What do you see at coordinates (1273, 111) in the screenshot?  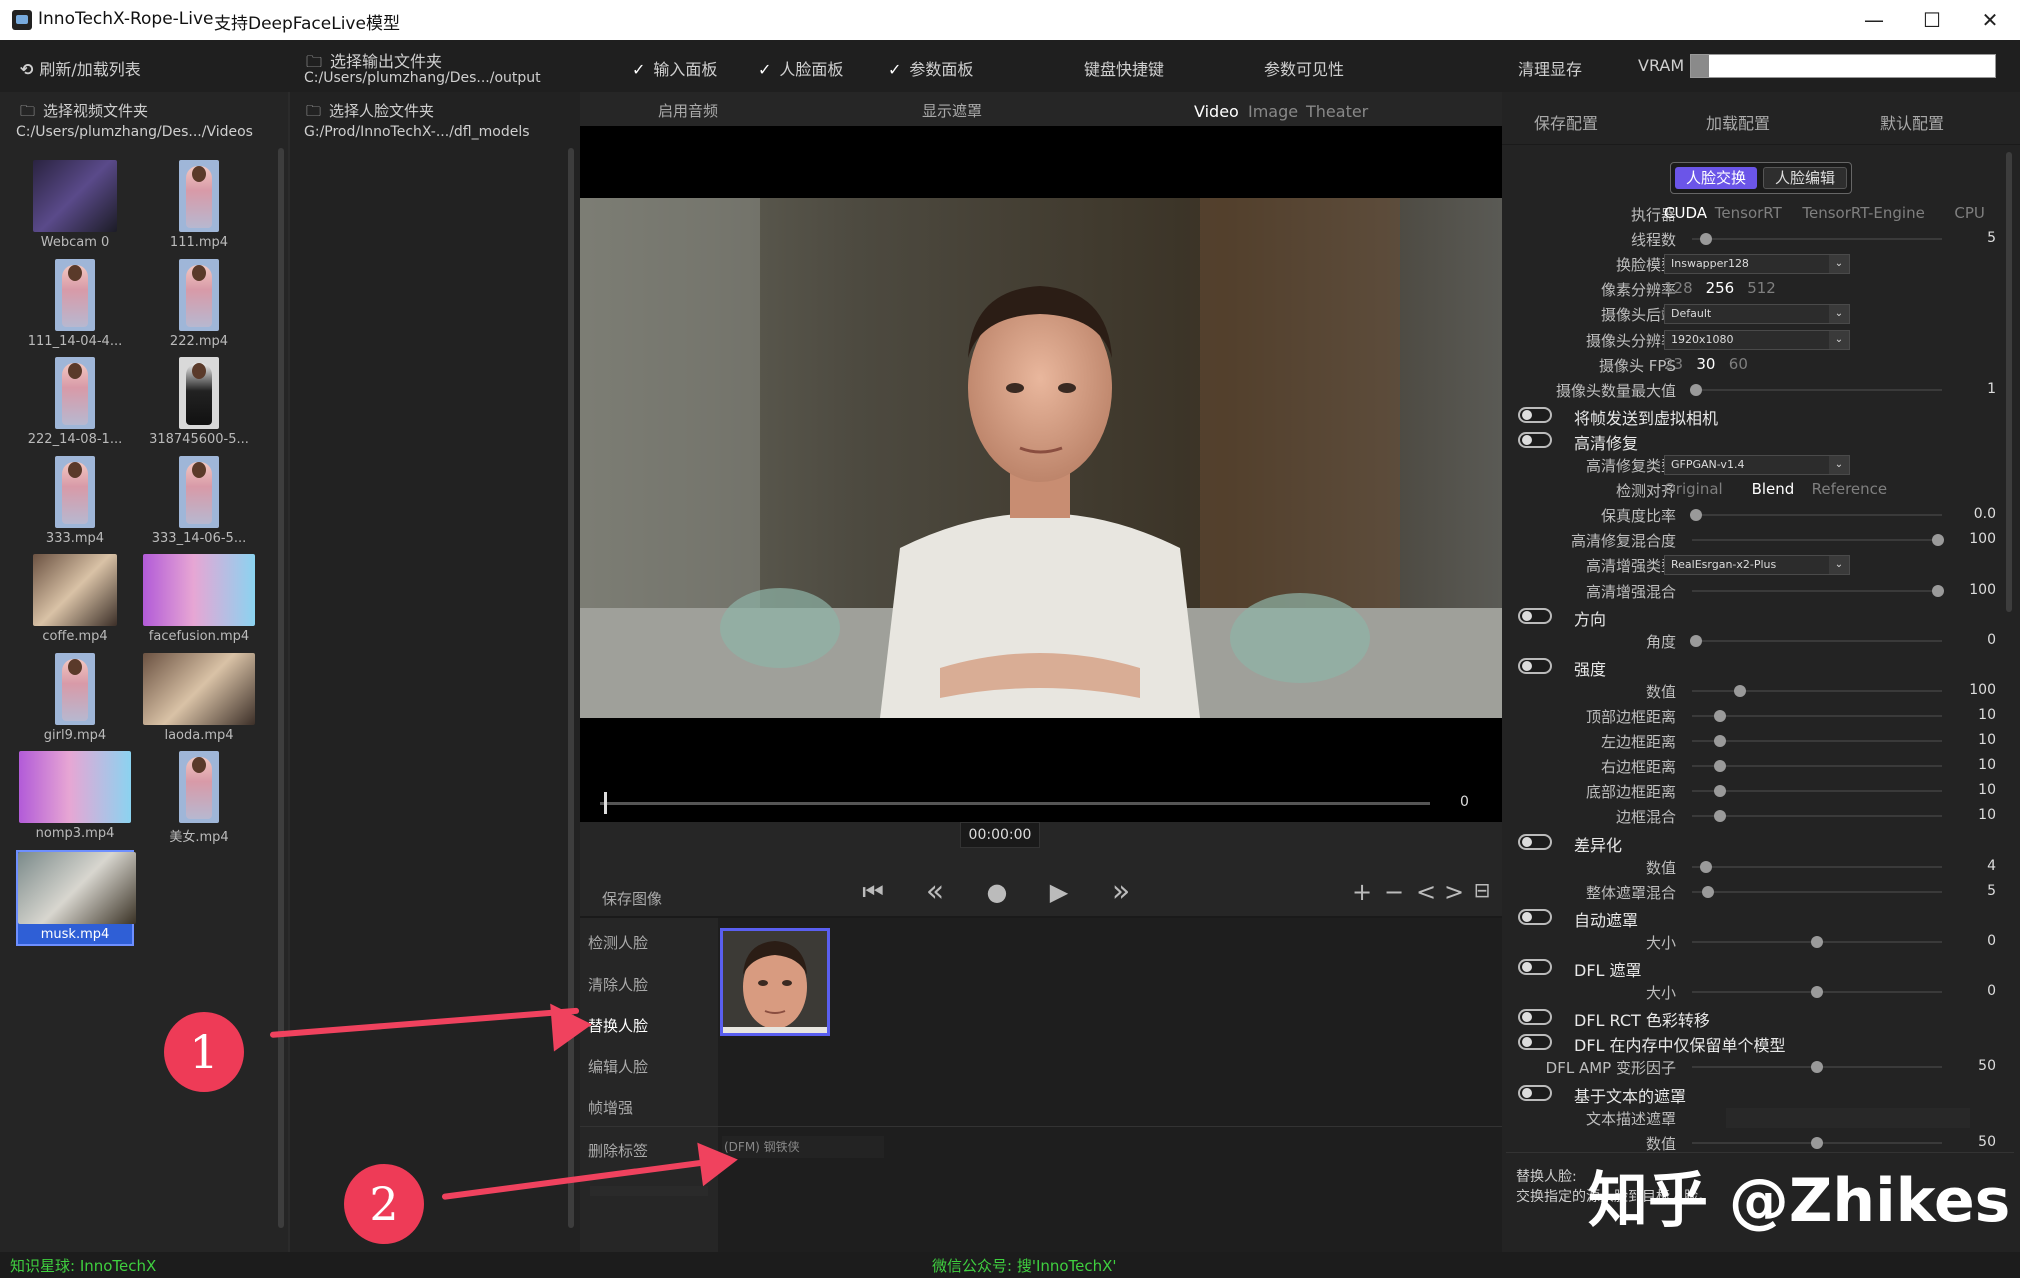 I see `tab-image: Image` at bounding box center [1273, 111].